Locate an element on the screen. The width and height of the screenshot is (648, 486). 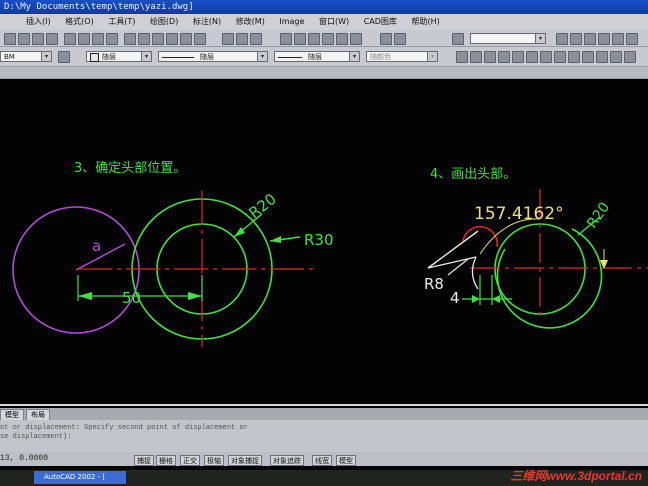
taskbar-autocad-button: AutoCAD 2002 - [ is located at coordinates (80, 477).